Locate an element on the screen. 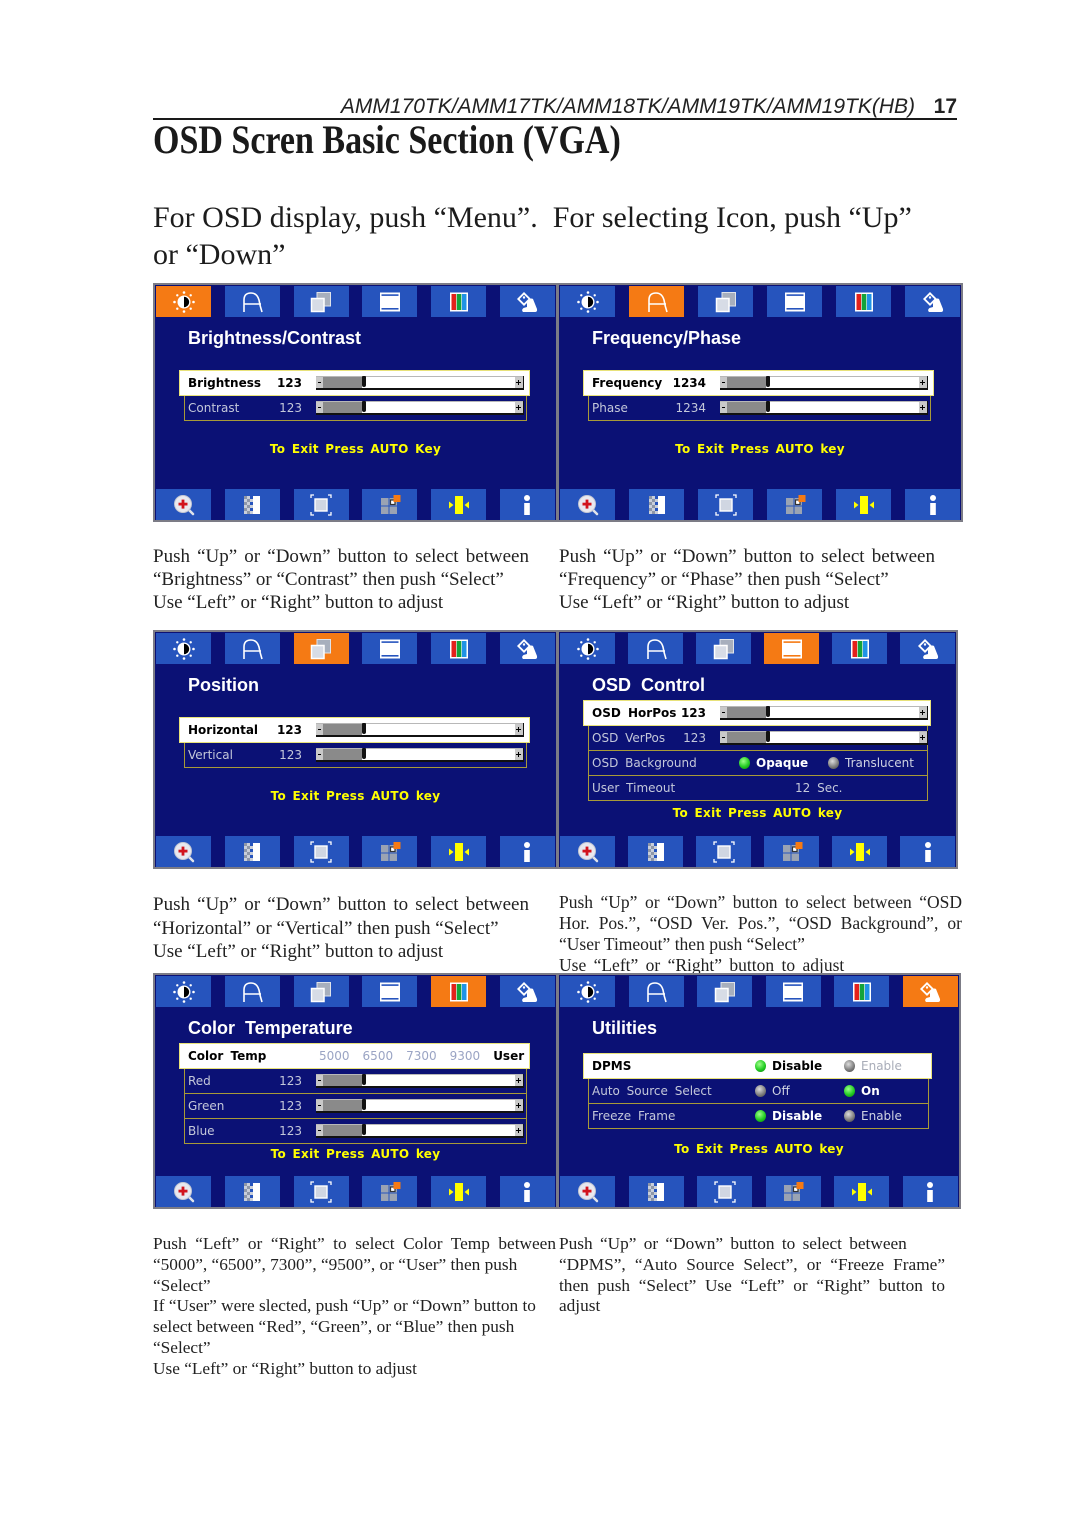  setting-row: OSD VerPos 123 is located at coordinates (758, 738).